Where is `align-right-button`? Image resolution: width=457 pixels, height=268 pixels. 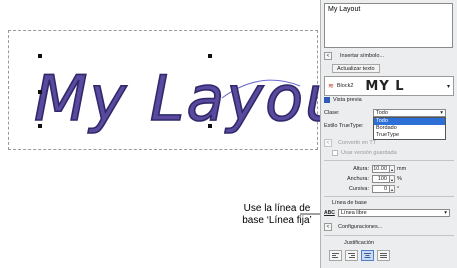
align-right-button is located at coordinates (351, 255).